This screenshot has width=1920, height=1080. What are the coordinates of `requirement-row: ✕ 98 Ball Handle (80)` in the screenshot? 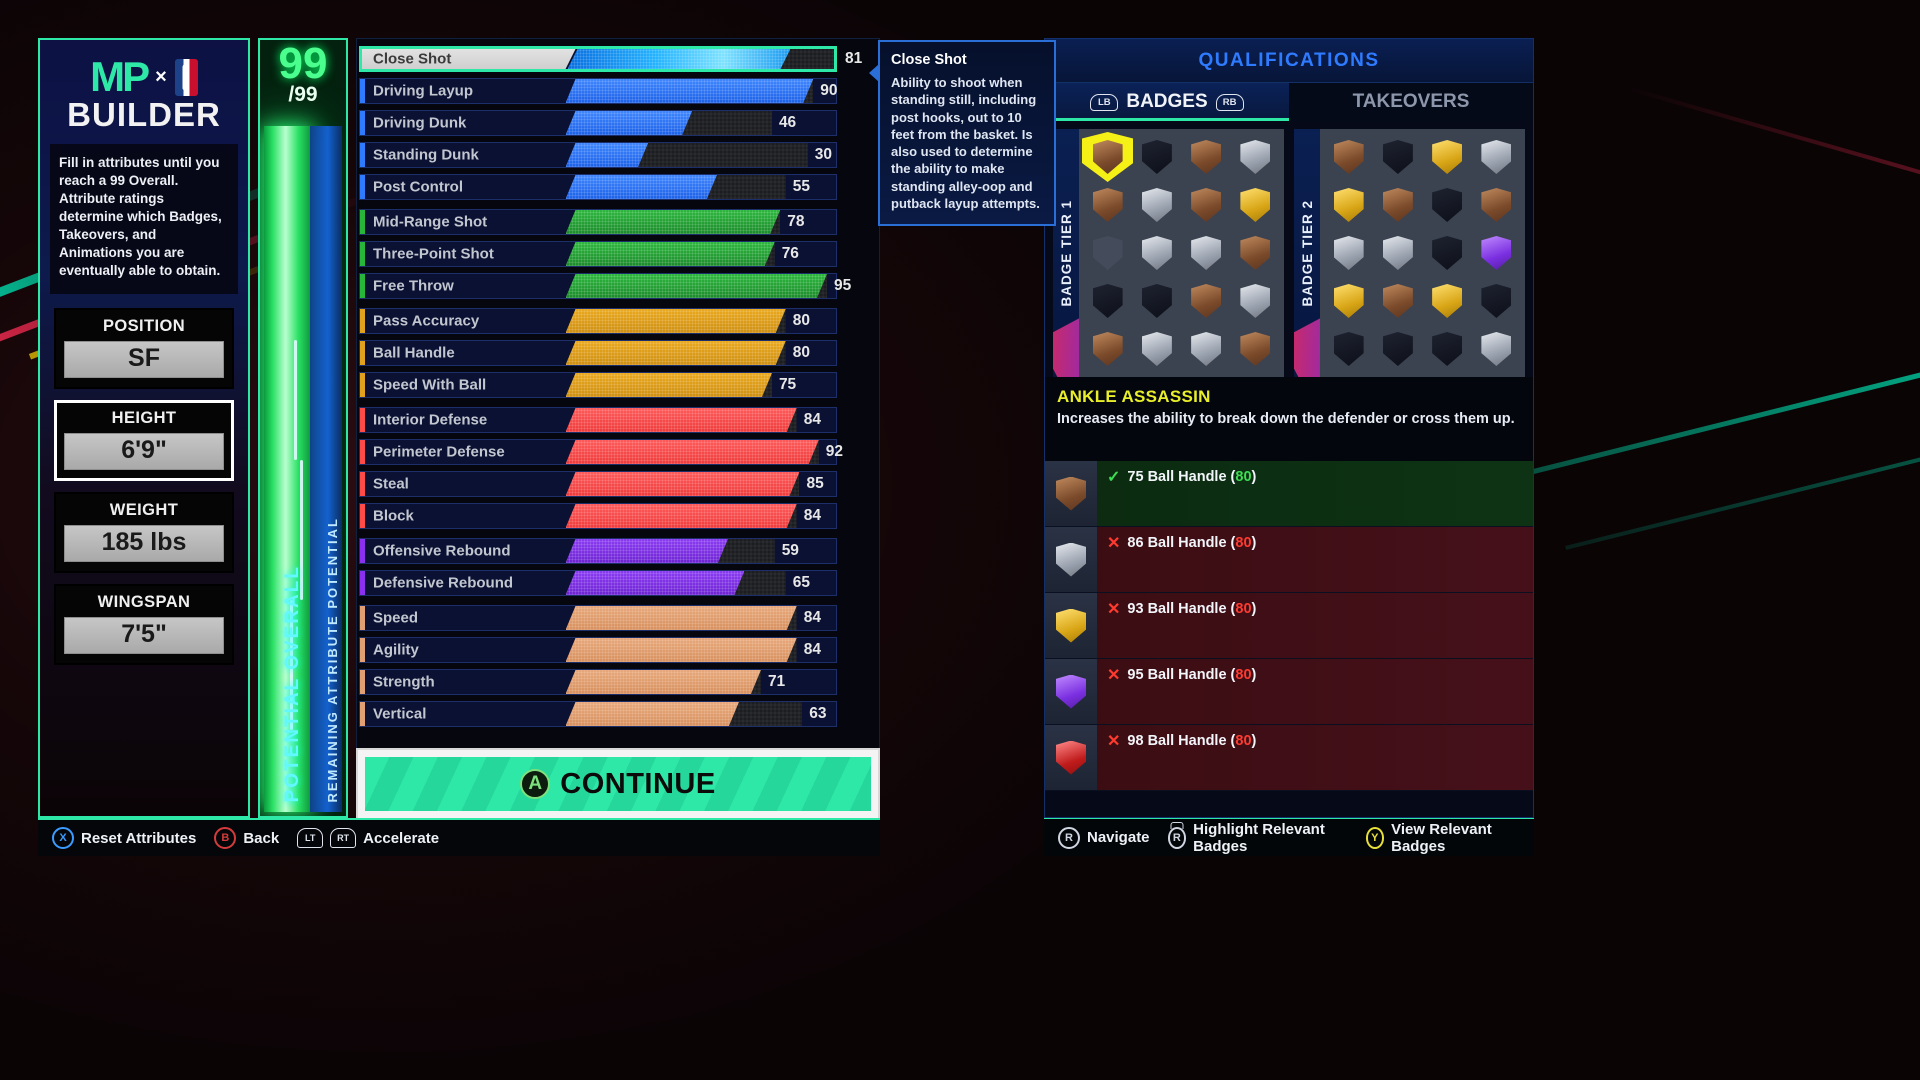 It's located at (1289, 758).